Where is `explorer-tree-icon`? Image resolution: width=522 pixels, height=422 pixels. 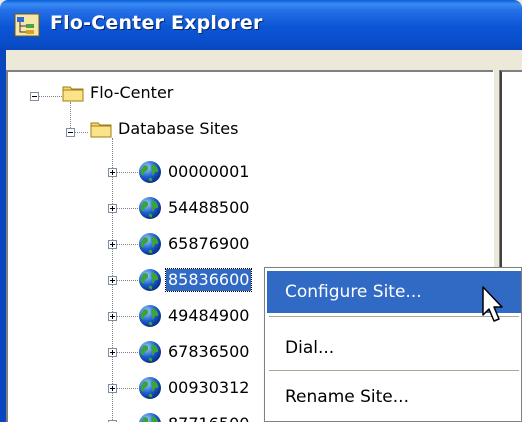 explorer-tree-icon is located at coordinates (27, 25).